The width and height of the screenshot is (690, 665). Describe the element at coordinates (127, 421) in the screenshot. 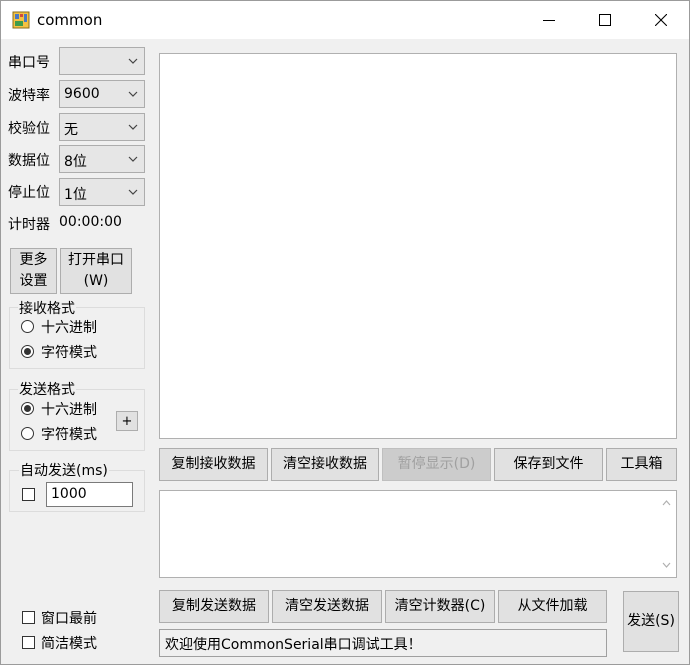

I see `add-button: +` at that location.